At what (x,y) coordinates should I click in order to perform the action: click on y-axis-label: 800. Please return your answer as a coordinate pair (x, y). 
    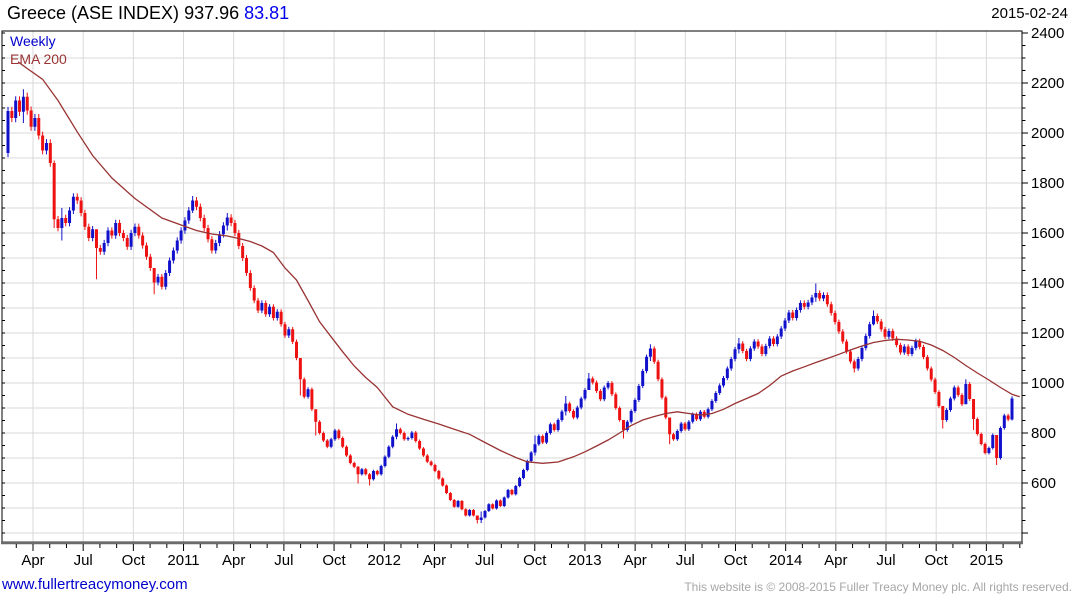
    Looking at the image, I should click on (1043, 433).